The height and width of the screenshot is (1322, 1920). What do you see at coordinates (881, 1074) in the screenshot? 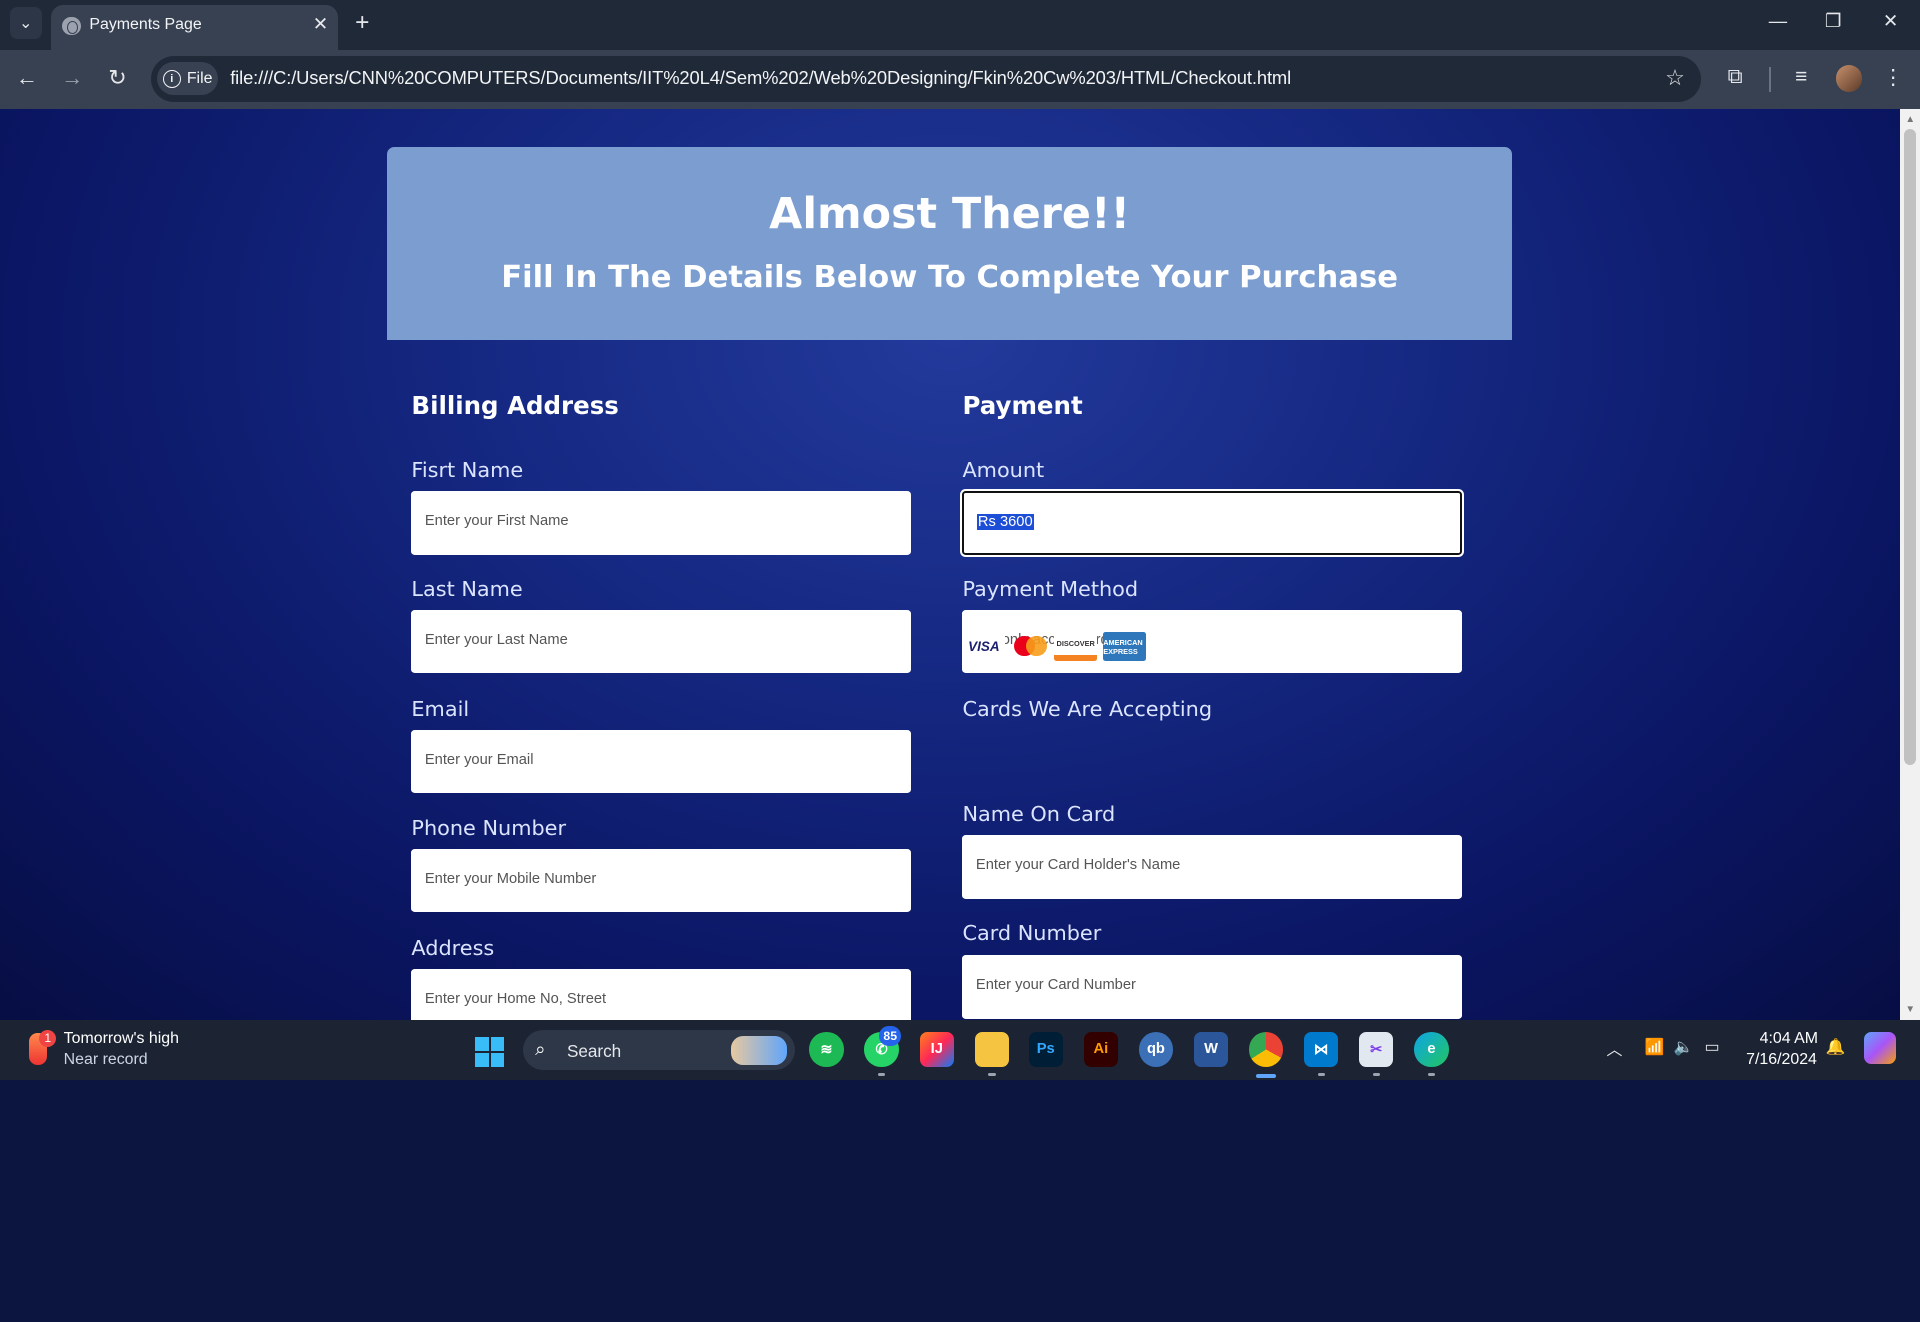
I see `whatsapp-running-indicator` at bounding box center [881, 1074].